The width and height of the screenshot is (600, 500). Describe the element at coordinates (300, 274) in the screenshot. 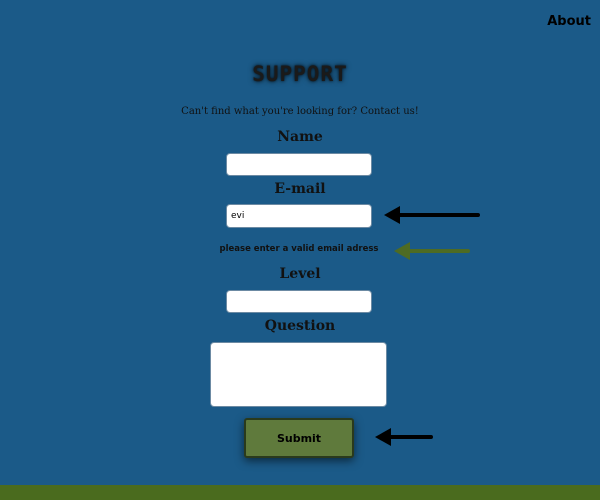

I see `level-label: Level` at that location.